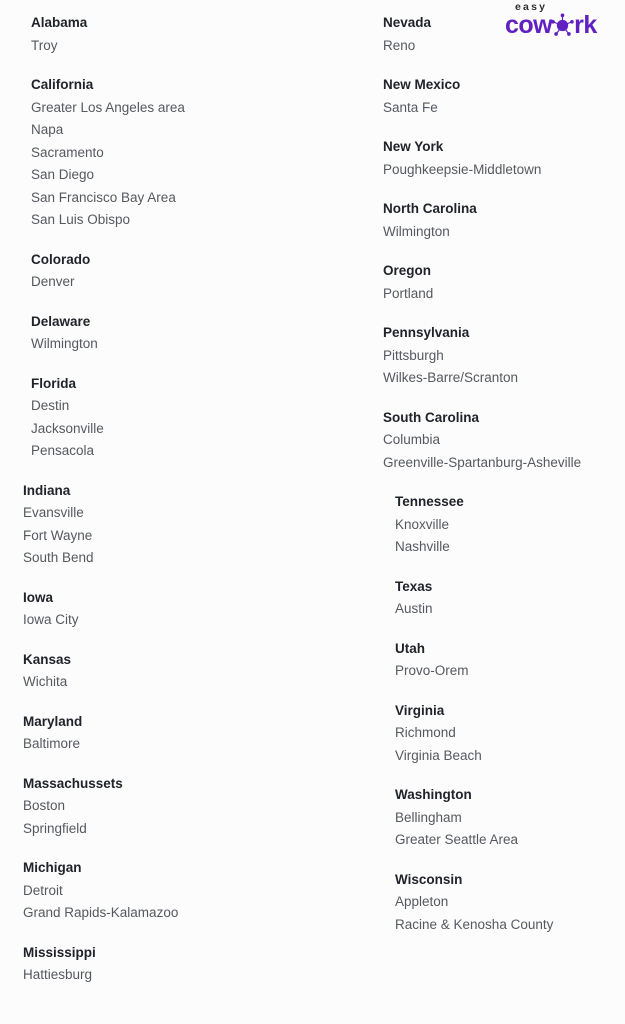  What do you see at coordinates (52, 867) in the screenshot?
I see `state-name: Michigan` at bounding box center [52, 867].